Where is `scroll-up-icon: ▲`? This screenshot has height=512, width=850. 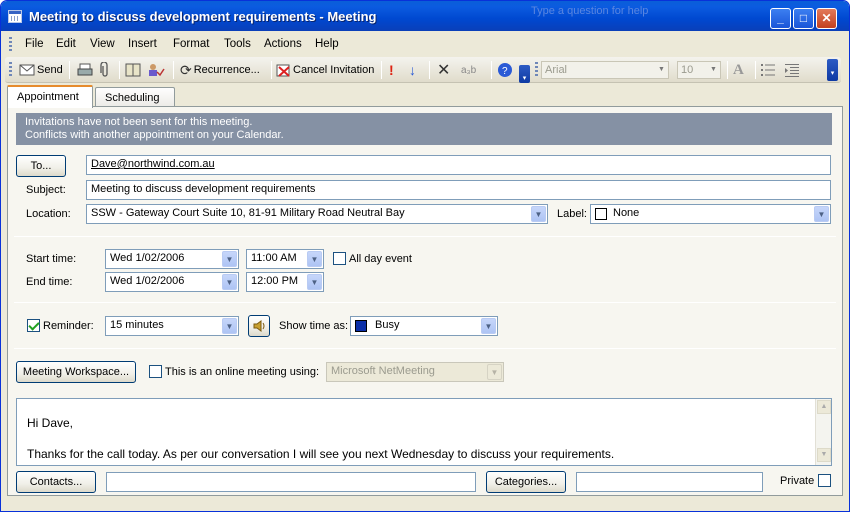 scroll-up-icon: ▲ is located at coordinates (824, 407).